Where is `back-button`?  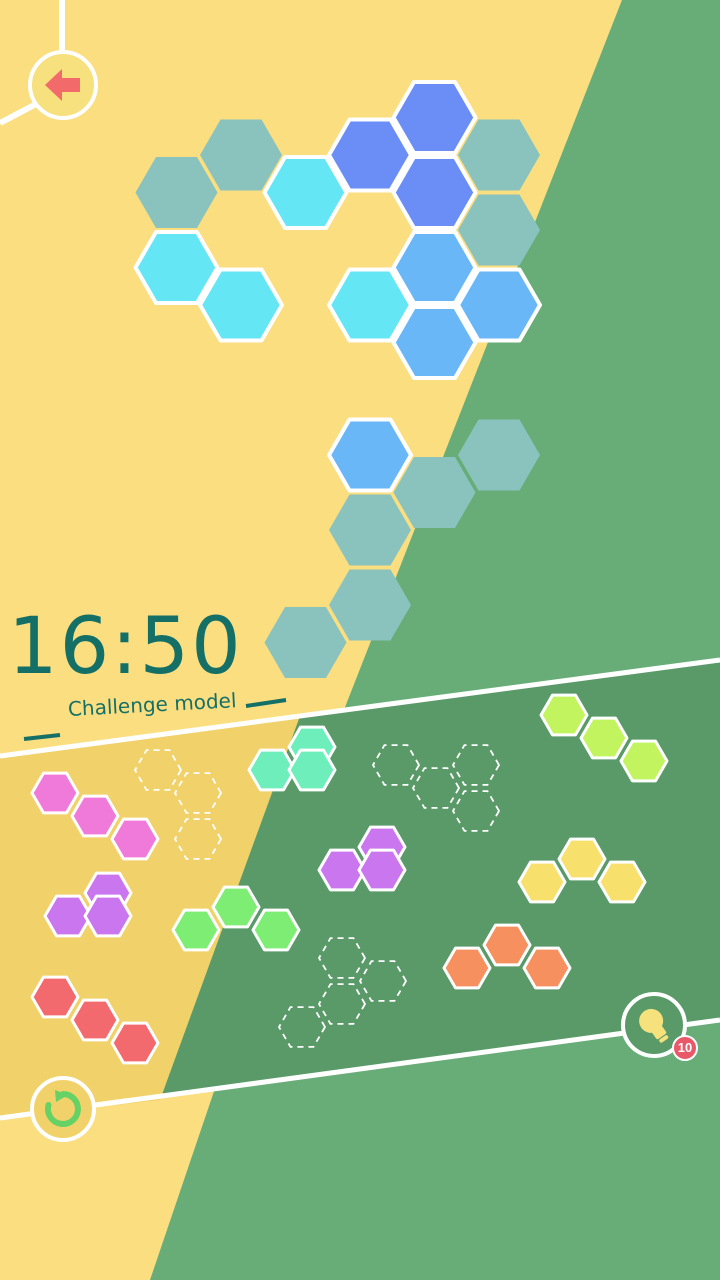
back-button is located at coordinates (63, 85).